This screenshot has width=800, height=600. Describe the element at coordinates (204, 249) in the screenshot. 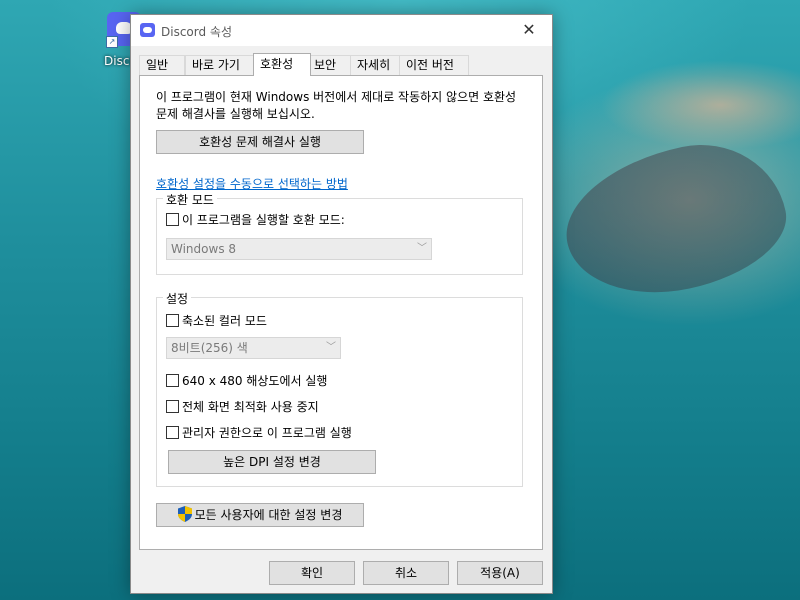

I see `compat-mode-select-value: Windows 8` at that location.